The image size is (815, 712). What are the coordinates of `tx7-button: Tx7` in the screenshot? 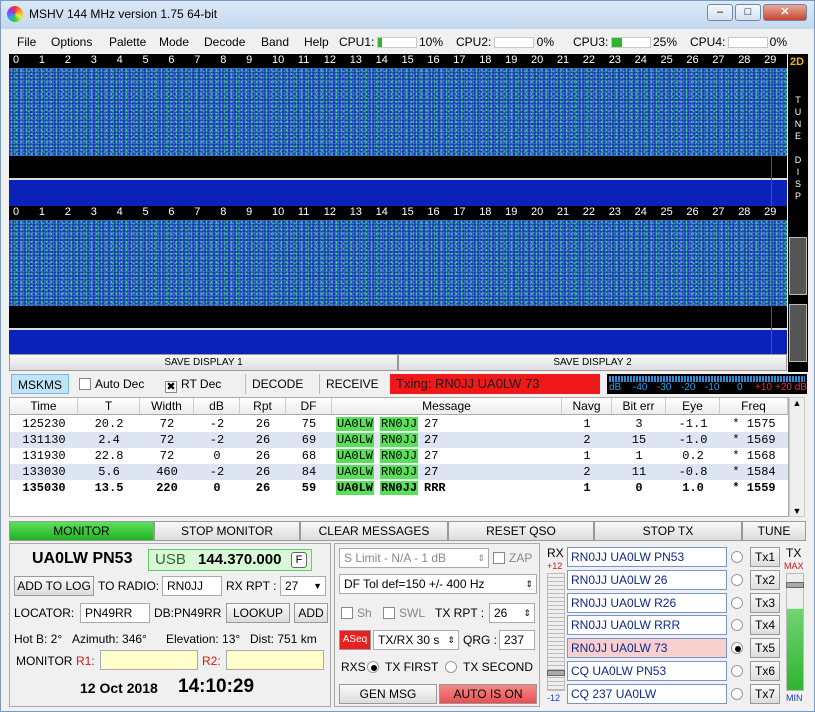 It's located at (765, 693).